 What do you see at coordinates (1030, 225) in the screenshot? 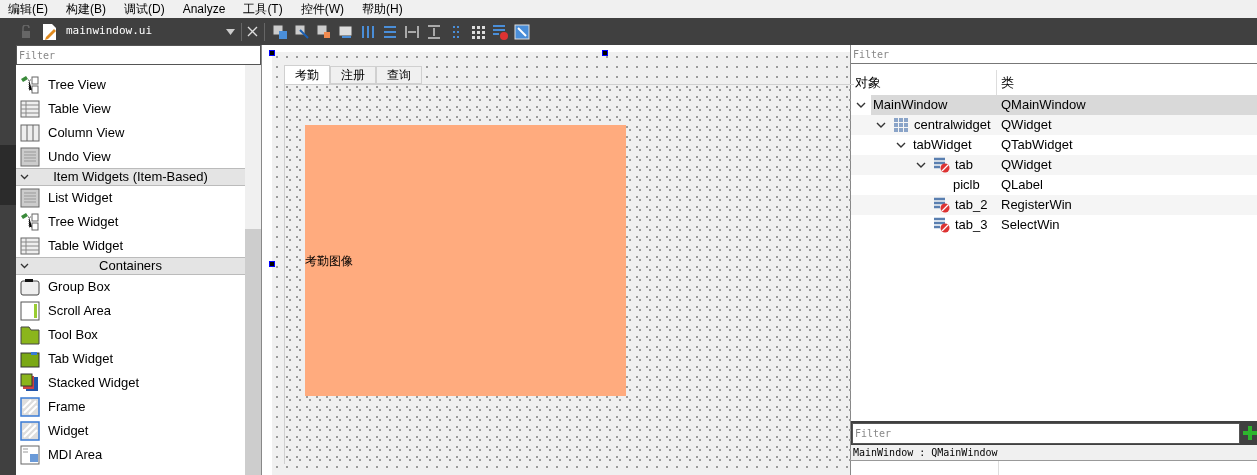
I see `class-name: SelectWin` at bounding box center [1030, 225].